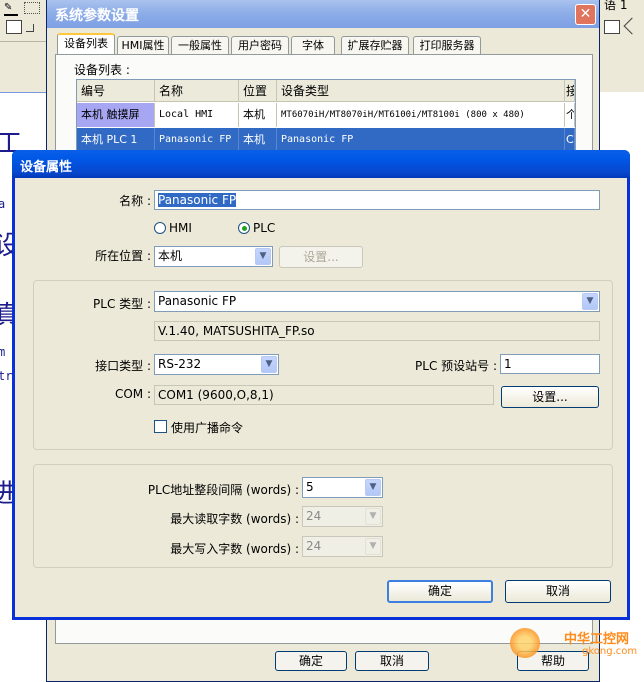 The height and width of the screenshot is (682, 644). I want to click on close-button: ✕, so click(585, 14).